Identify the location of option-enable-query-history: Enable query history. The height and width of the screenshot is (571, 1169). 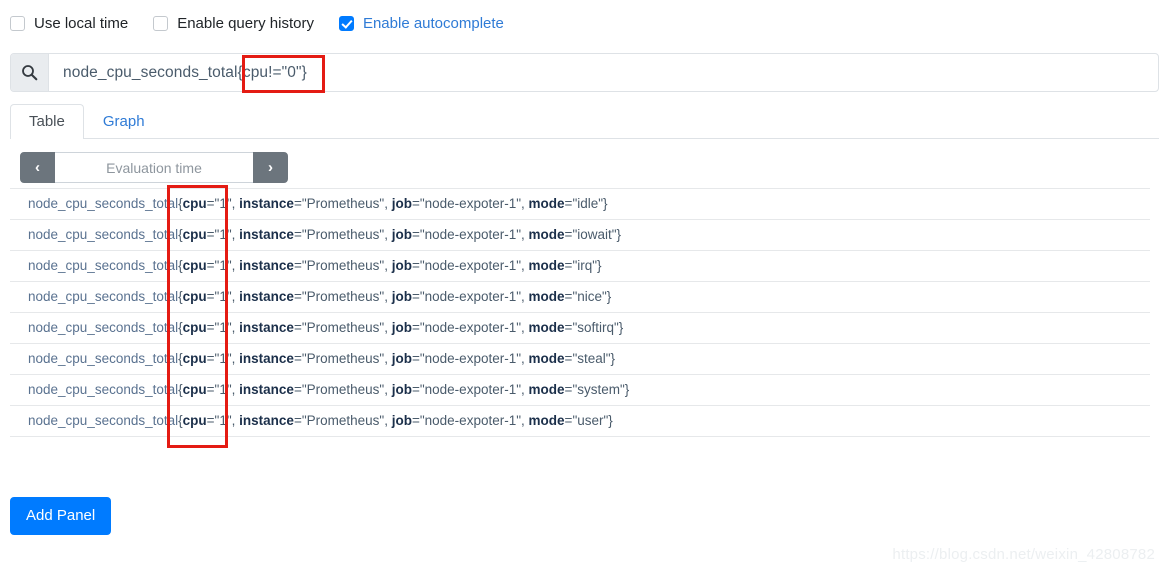
(233, 23).